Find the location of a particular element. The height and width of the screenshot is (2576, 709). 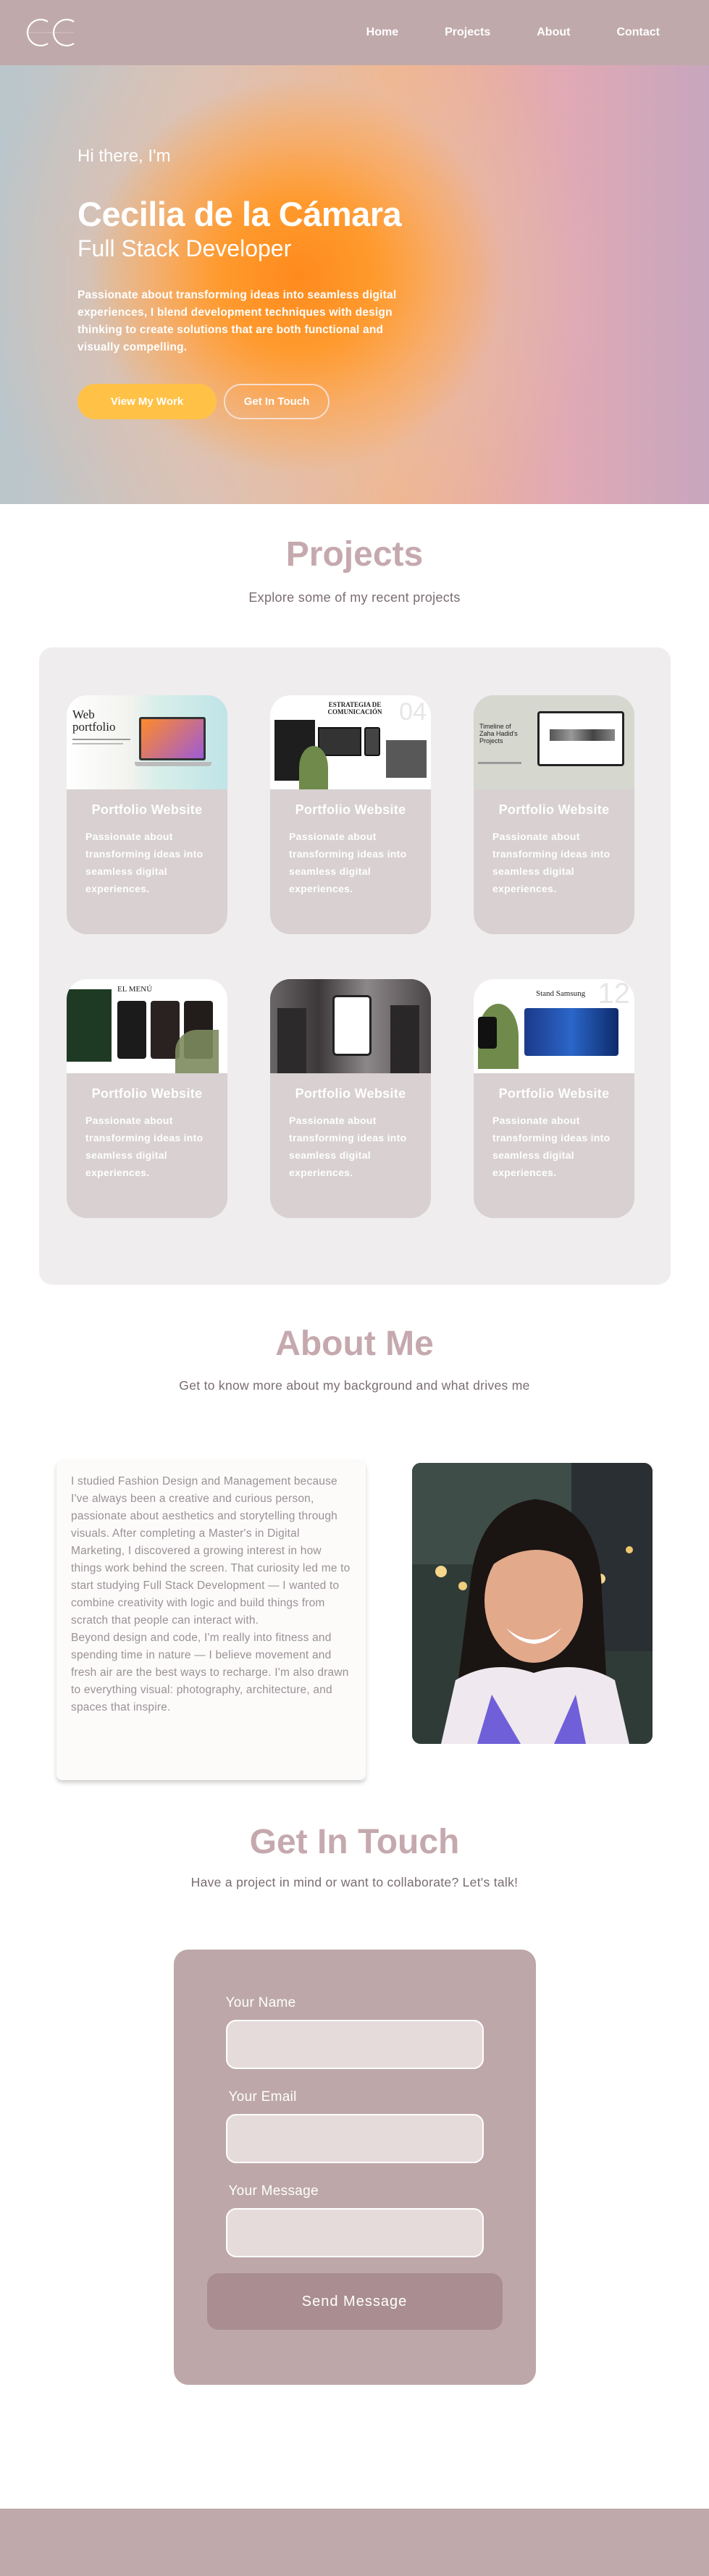

thumb-number: 12 is located at coordinates (614, 994).